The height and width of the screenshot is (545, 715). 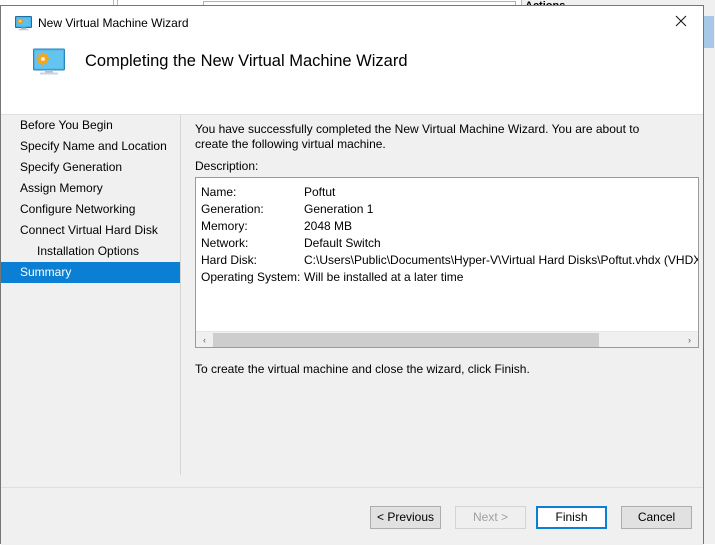 I want to click on previous-button: < Previous, so click(x=405, y=517).